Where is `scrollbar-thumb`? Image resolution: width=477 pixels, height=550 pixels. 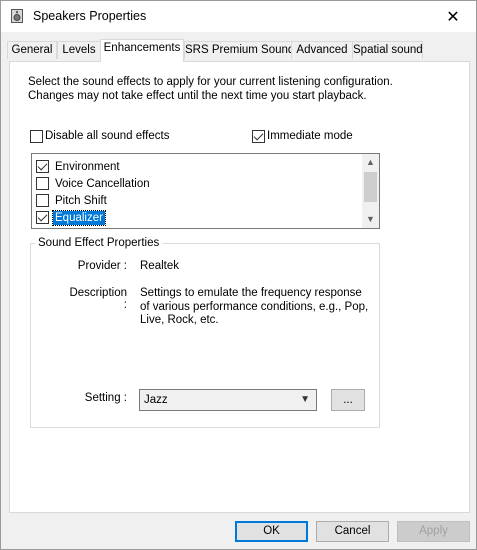 scrollbar-thumb is located at coordinates (370, 187).